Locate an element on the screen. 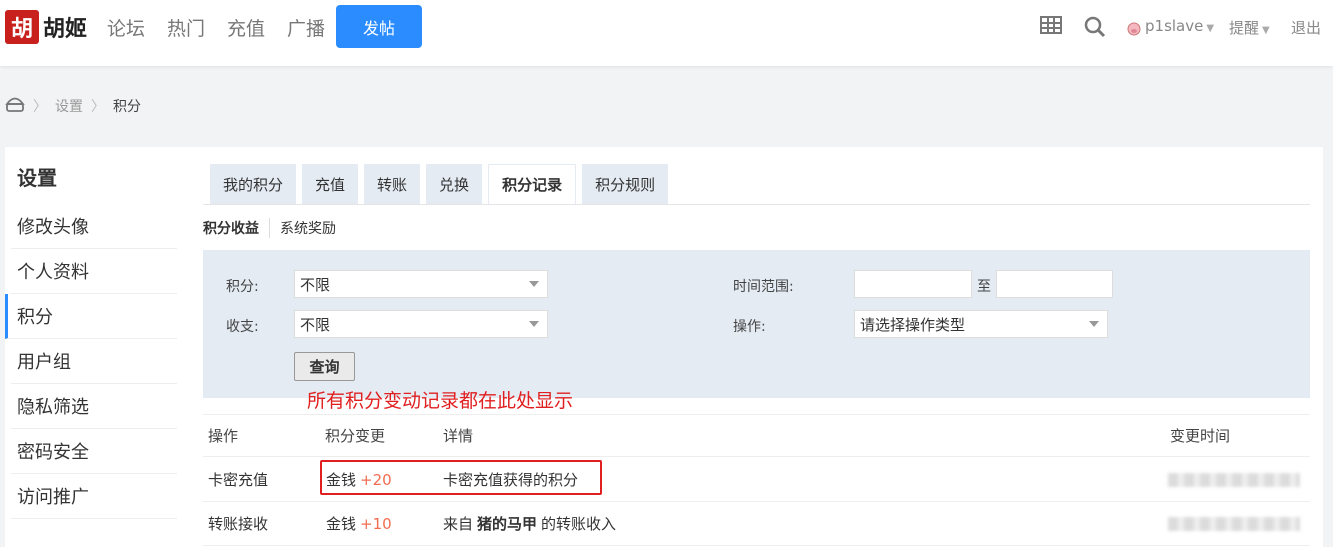  table-header: 操作 积分变更 详情 变更时间 is located at coordinates (756, 435).